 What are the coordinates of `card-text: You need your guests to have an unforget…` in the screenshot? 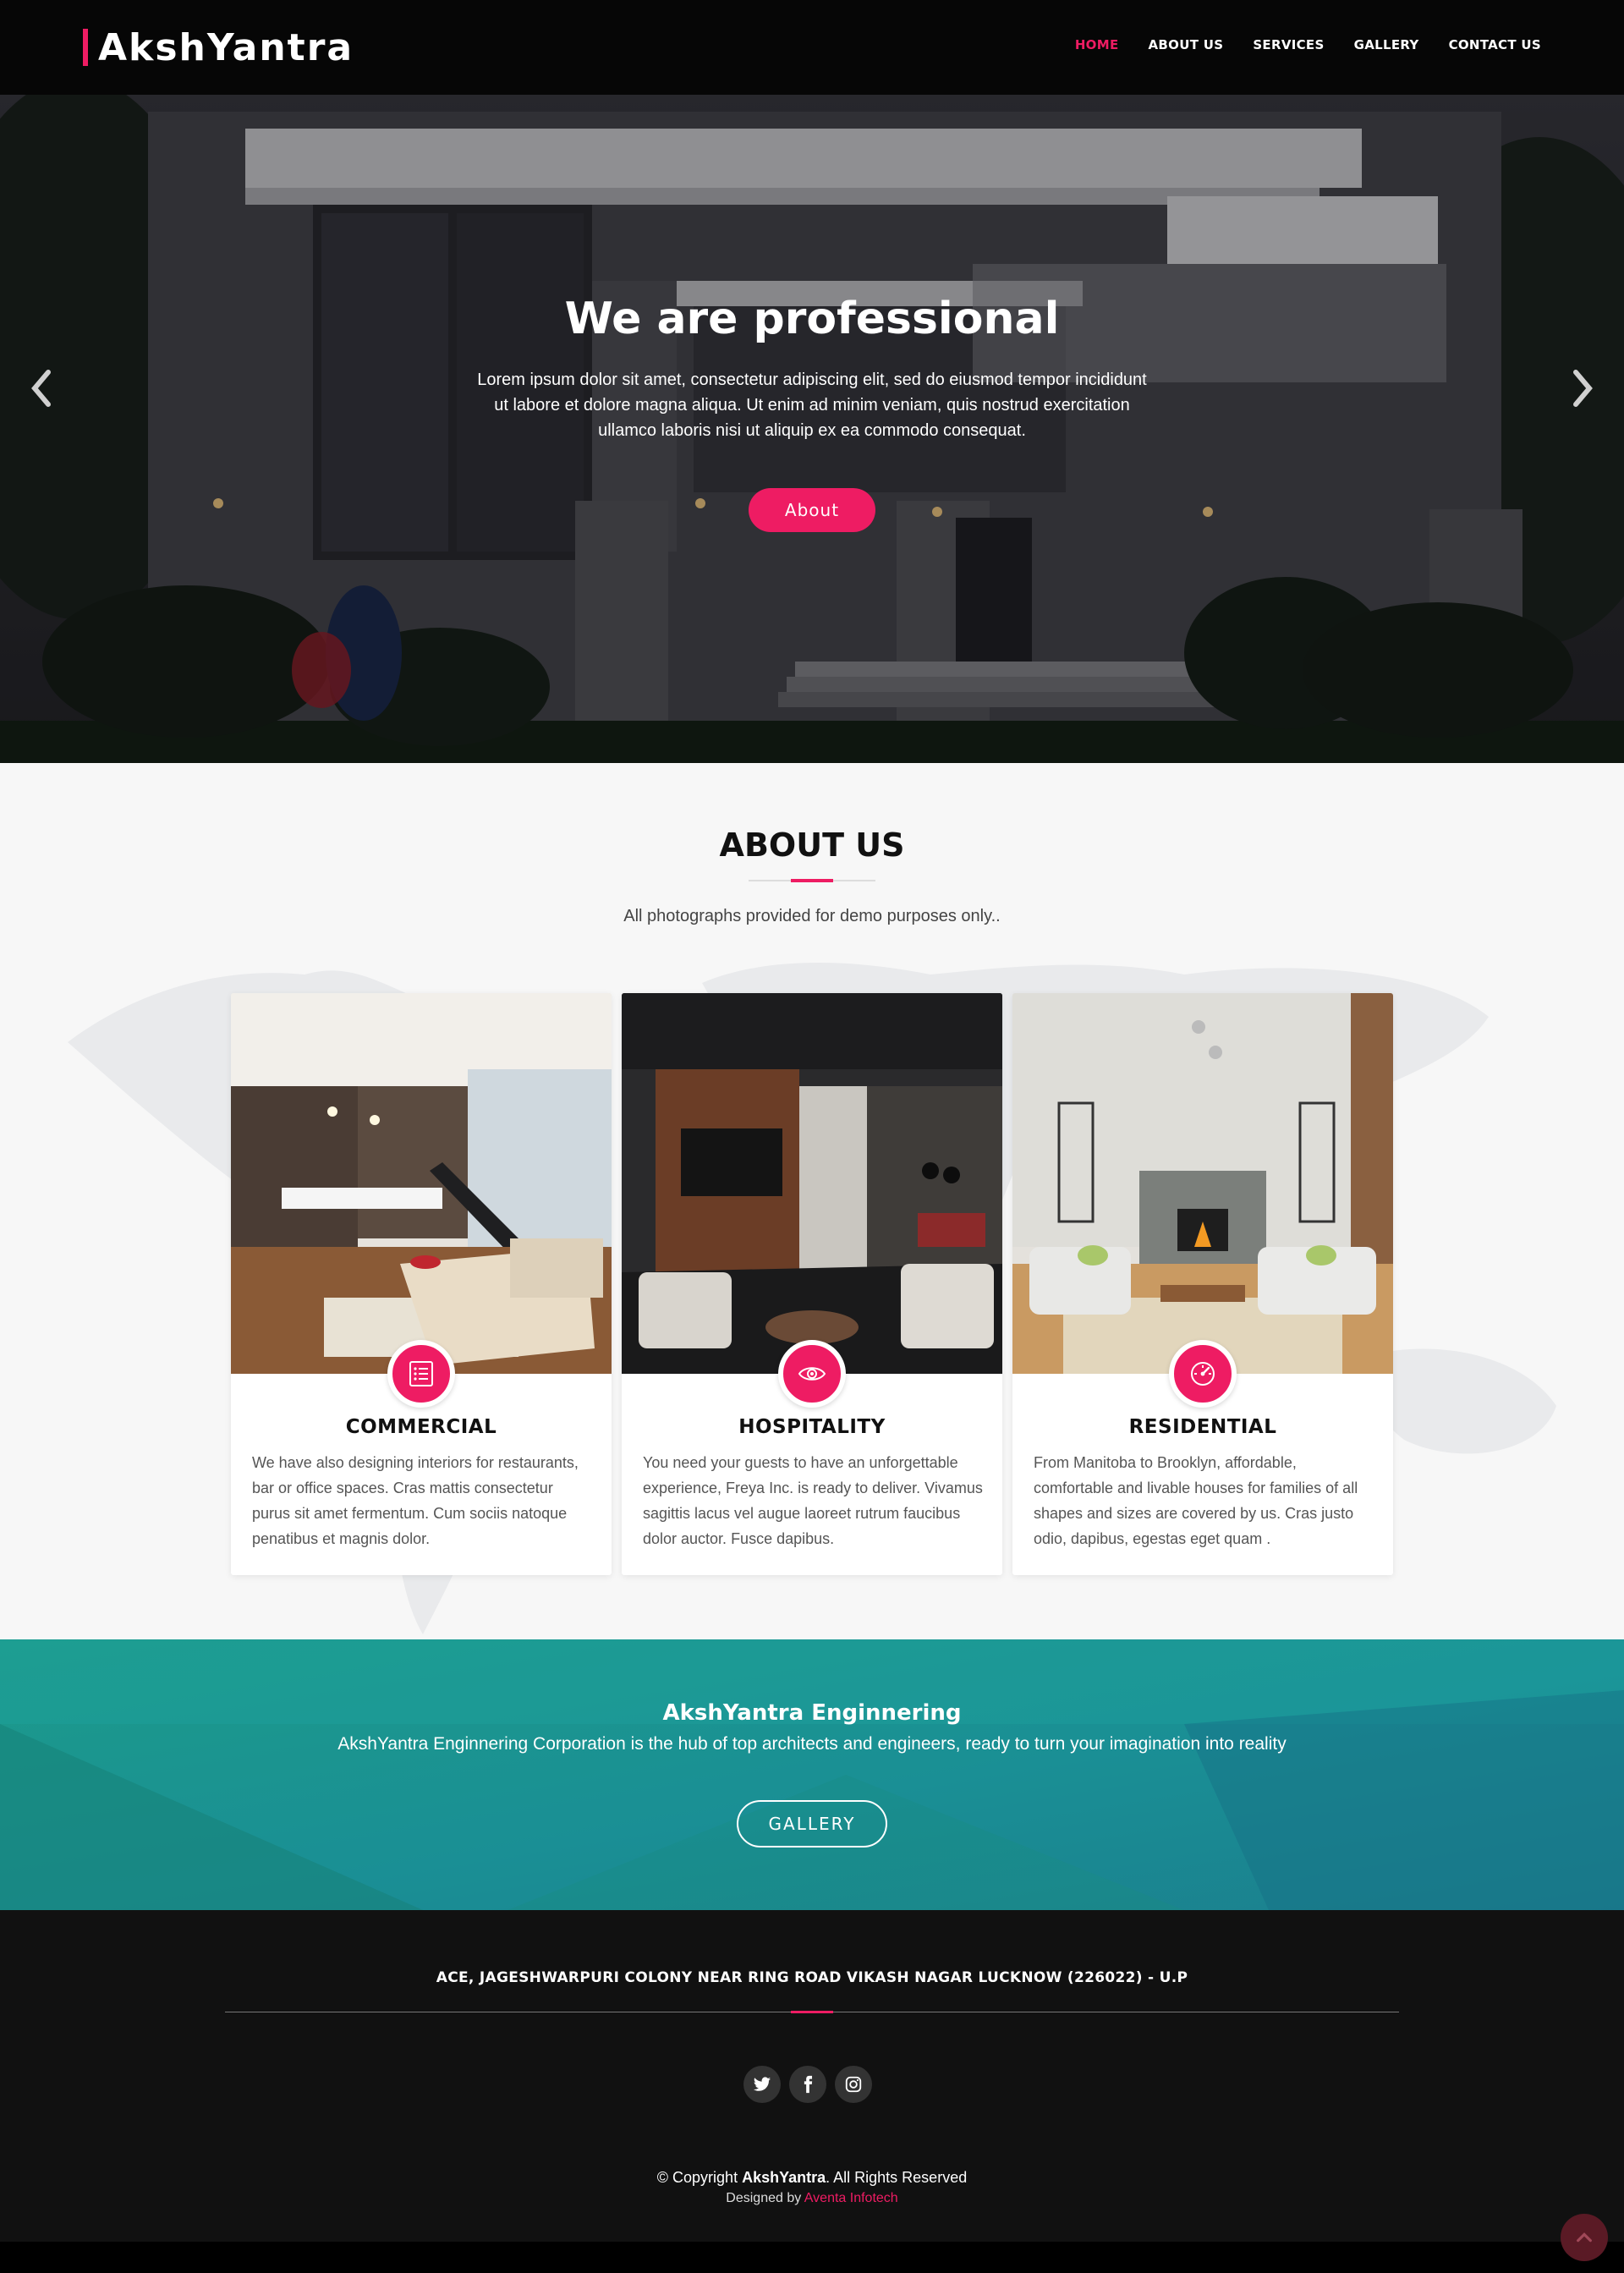 It's located at (813, 1500).